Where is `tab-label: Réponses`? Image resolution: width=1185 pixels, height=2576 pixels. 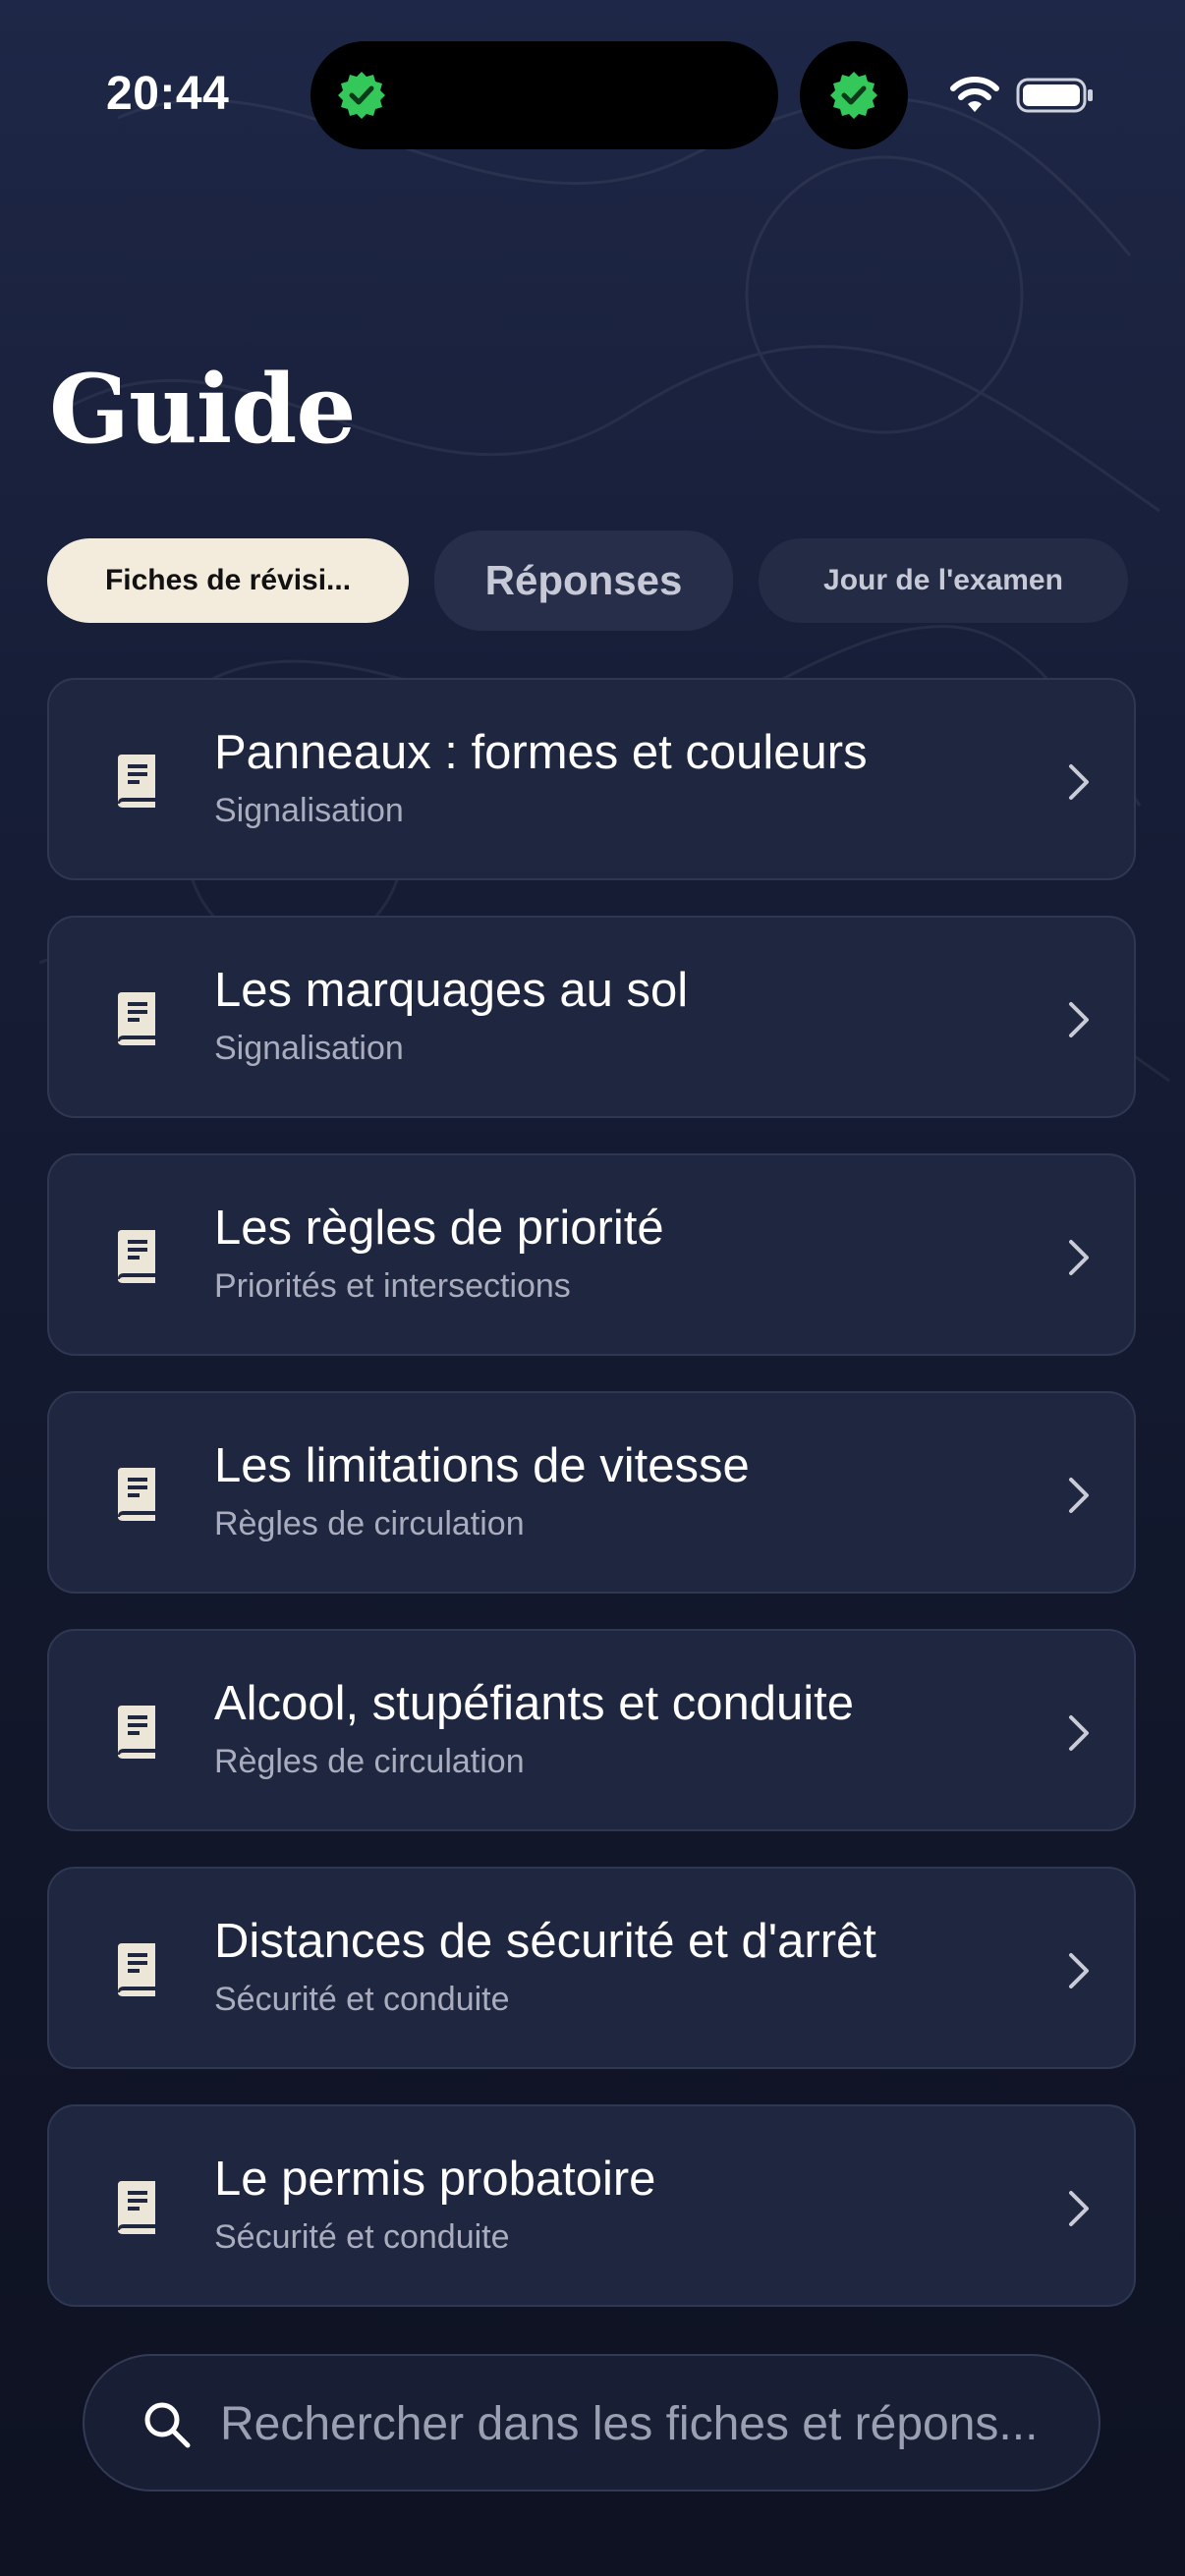
tab-label: Réponses is located at coordinates (583, 580).